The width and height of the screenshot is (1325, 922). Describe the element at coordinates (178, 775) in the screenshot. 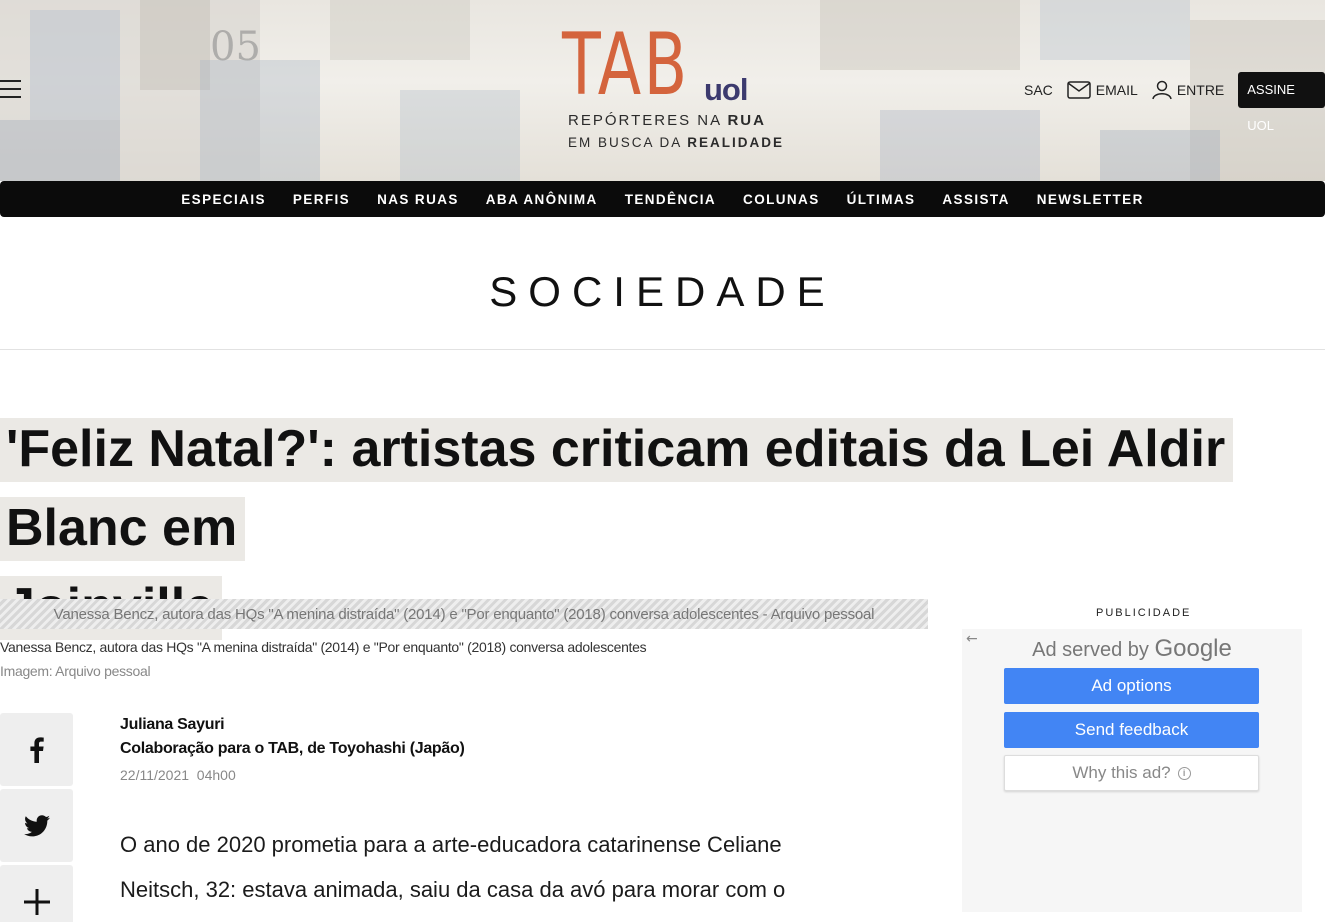

I see `publish-date: 22/11/2021 04h00` at that location.